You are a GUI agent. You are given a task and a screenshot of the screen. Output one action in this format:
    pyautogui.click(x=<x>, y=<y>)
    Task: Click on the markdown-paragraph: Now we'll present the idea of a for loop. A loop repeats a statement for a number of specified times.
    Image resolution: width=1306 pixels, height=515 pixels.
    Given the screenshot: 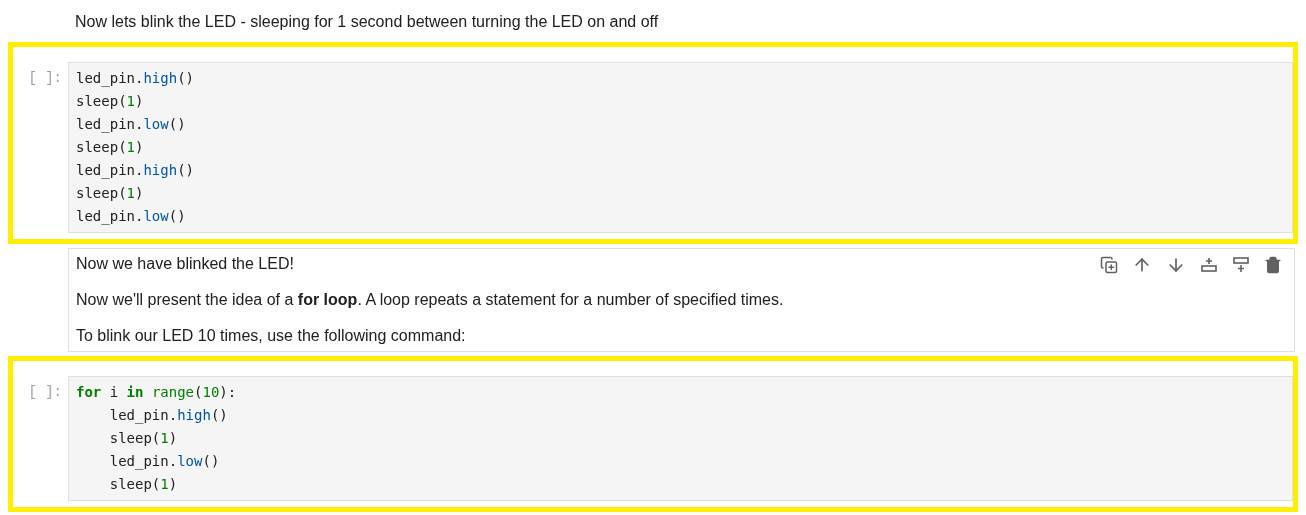 What is the action you would take?
    pyautogui.click(x=430, y=300)
    